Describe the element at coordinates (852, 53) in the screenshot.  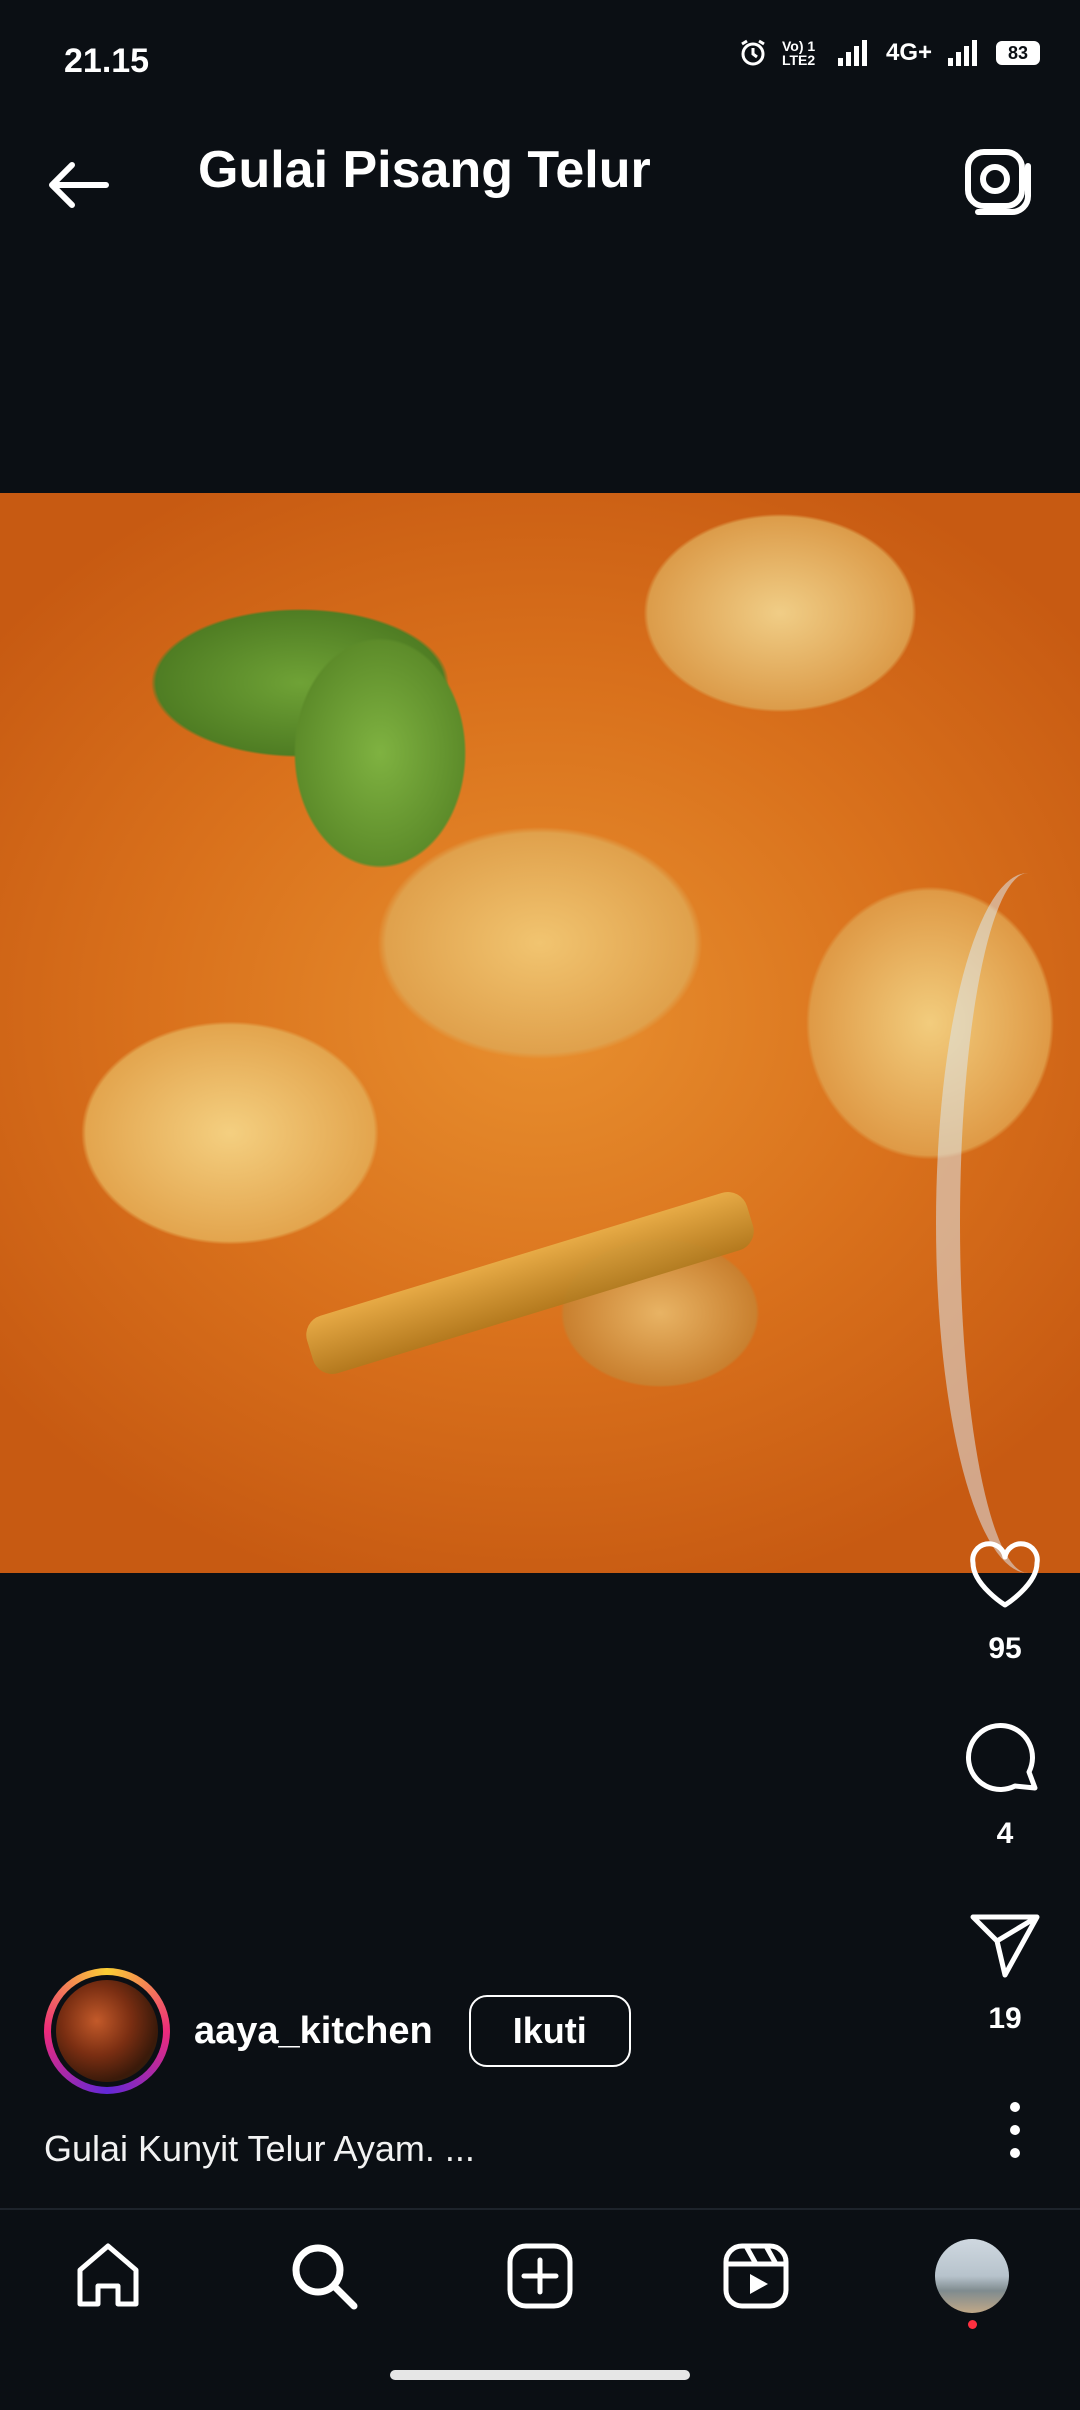
I see `signal-icon` at that location.